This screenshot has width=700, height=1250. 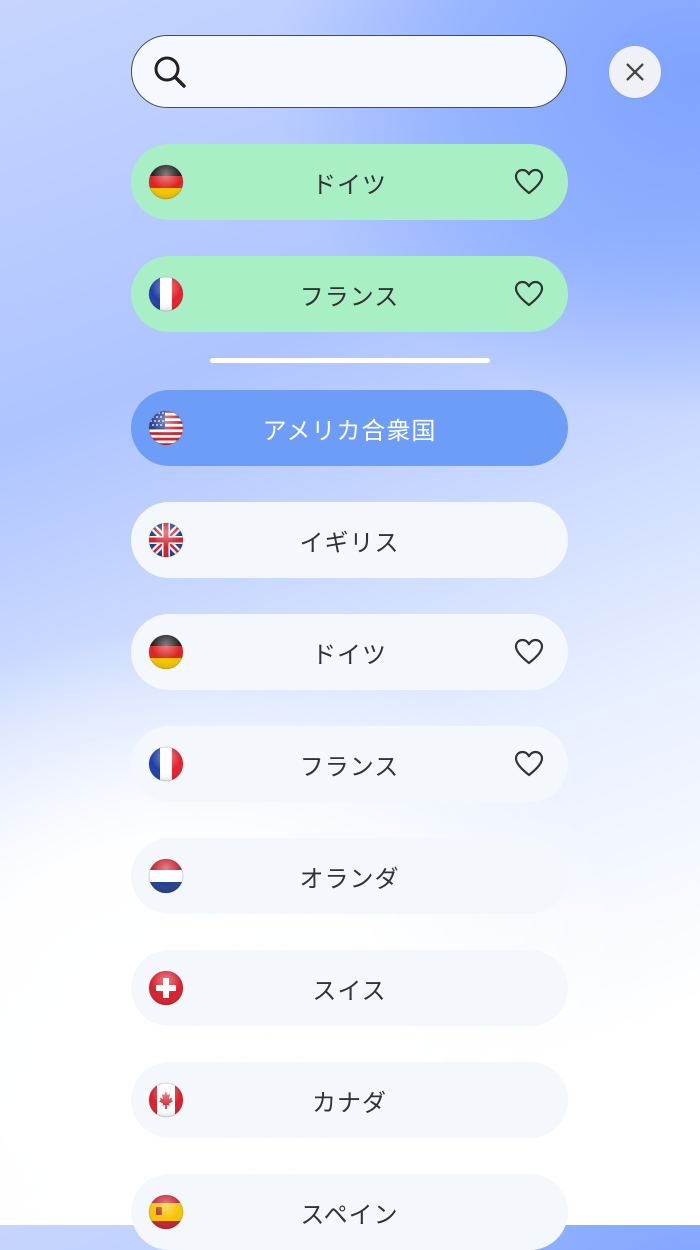 I want to click on country-item-switzerland: スイス, so click(x=349, y=988).